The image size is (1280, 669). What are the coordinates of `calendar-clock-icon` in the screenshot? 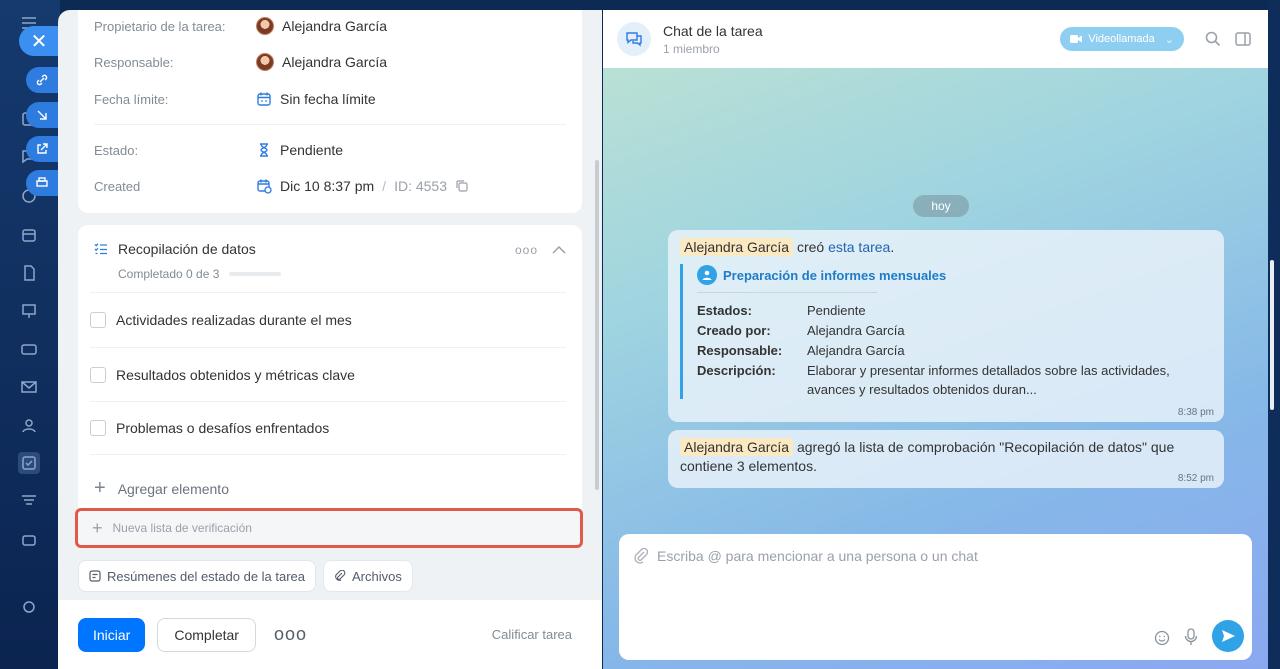 It's located at (264, 186).